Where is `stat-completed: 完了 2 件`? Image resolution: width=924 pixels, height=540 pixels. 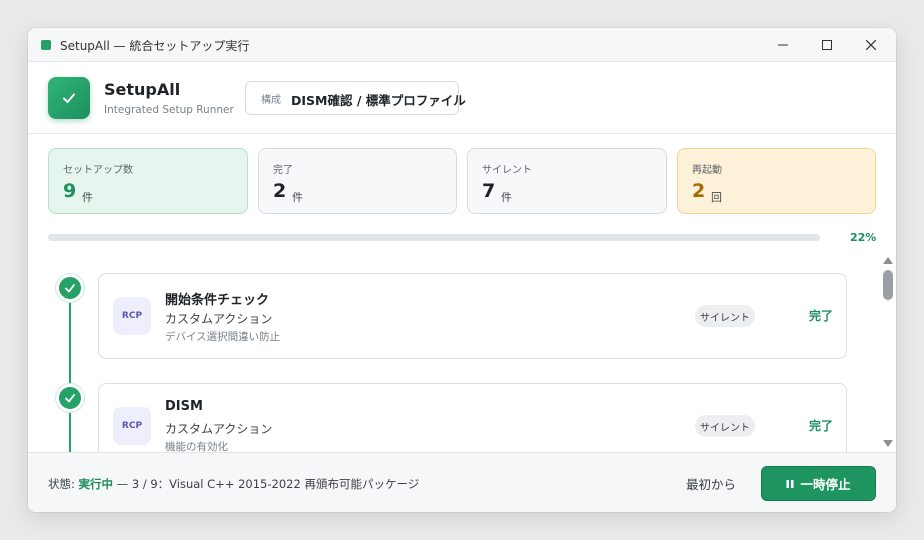
stat-completed: 完了 2 件 is located at coordinates (357, 181).